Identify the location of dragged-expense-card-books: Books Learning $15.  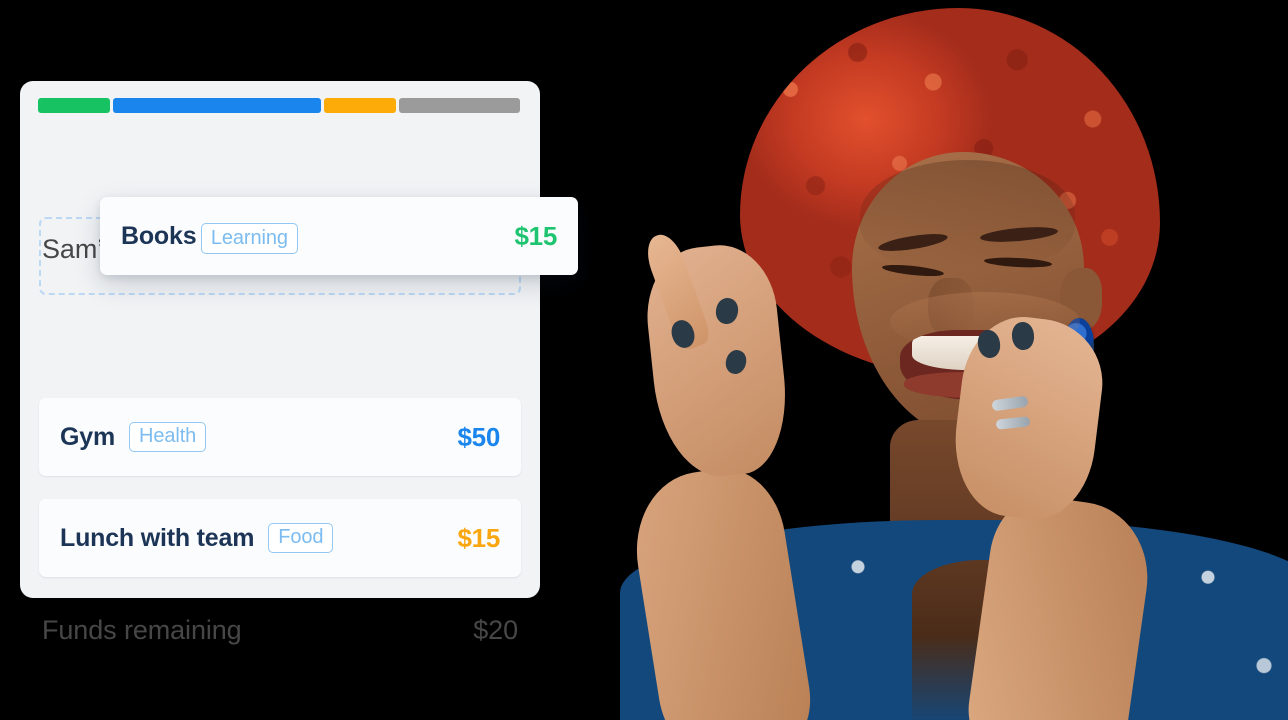
(339, 236).